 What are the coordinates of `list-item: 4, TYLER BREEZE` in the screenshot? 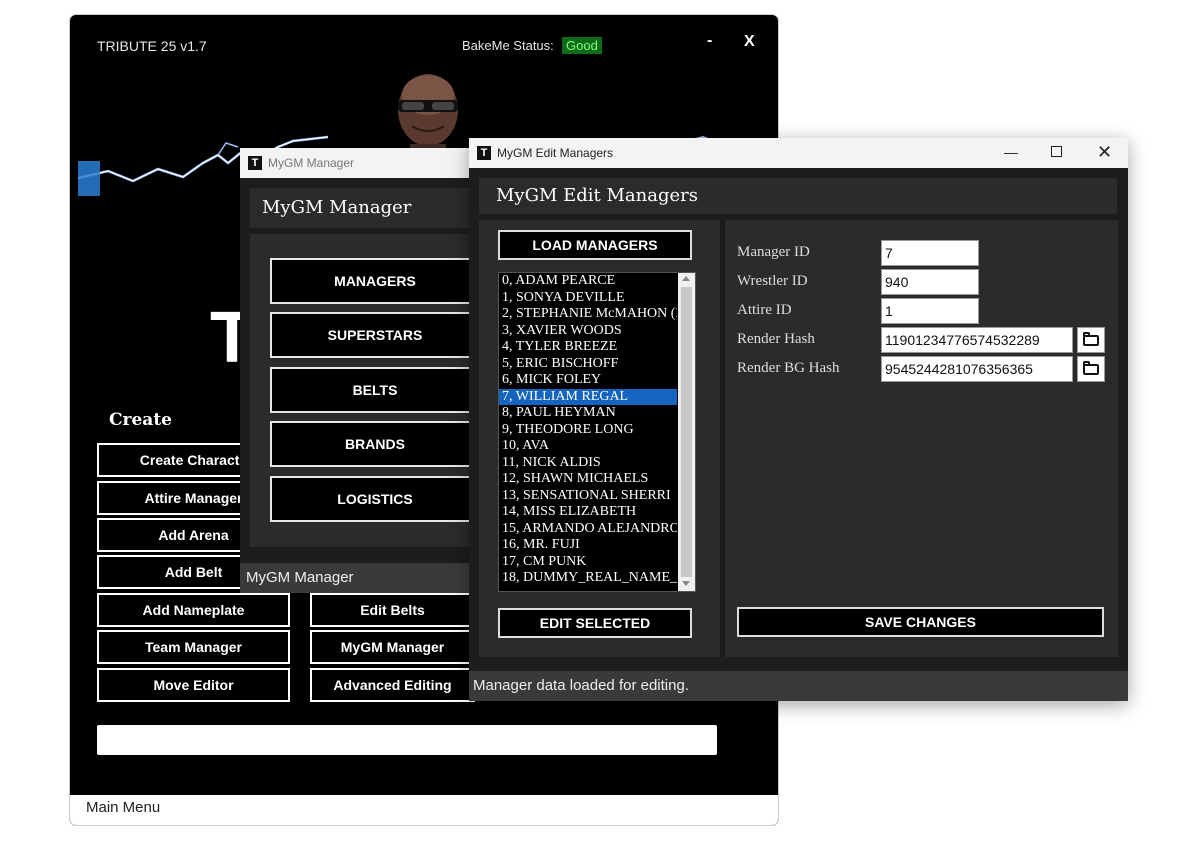 It's located at (588, 347).